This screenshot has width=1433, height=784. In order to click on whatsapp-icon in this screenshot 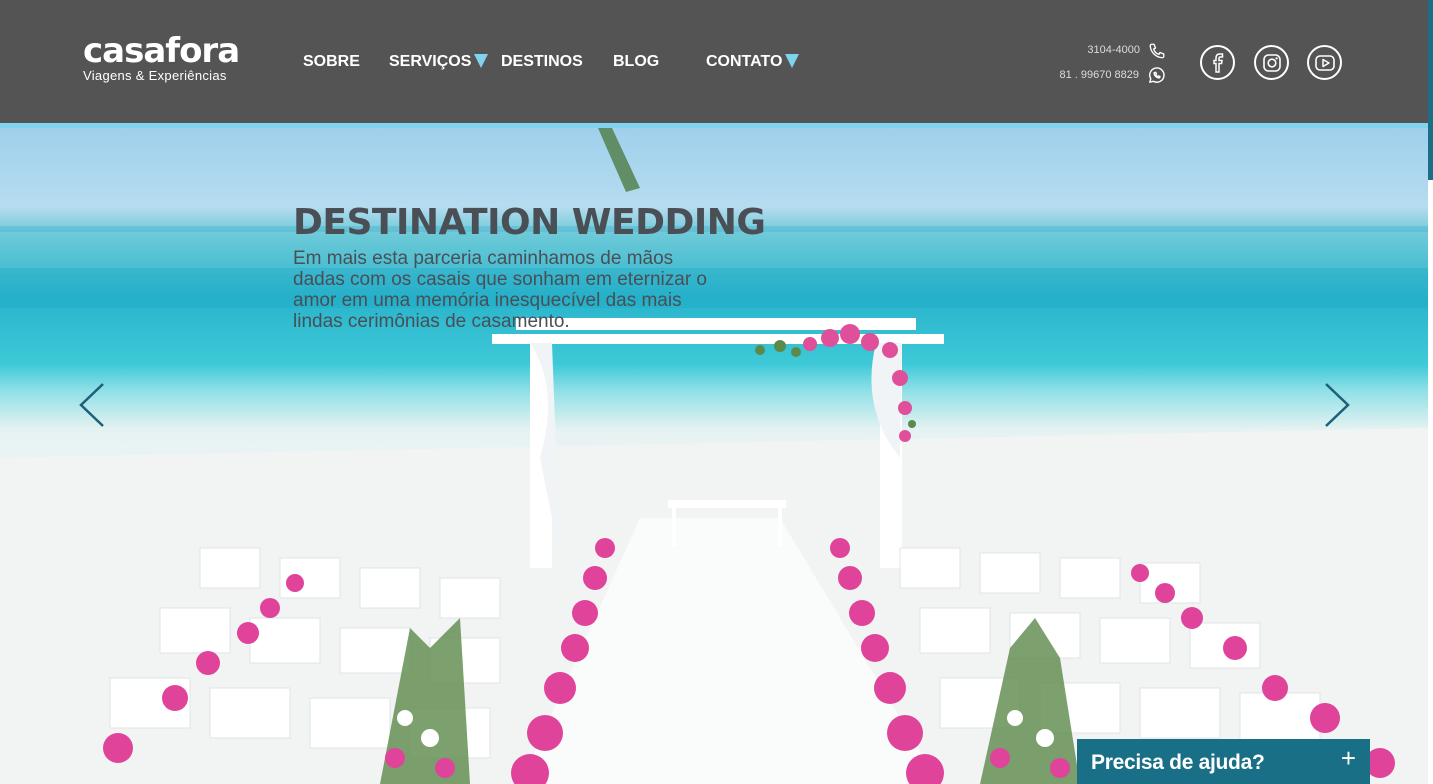, I will do `click(1157, 75)`.